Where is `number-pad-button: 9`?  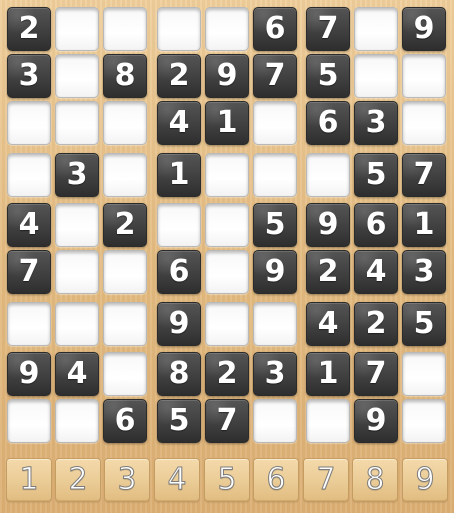
number-pad-button: 9 is located at coordinates (425, 480).